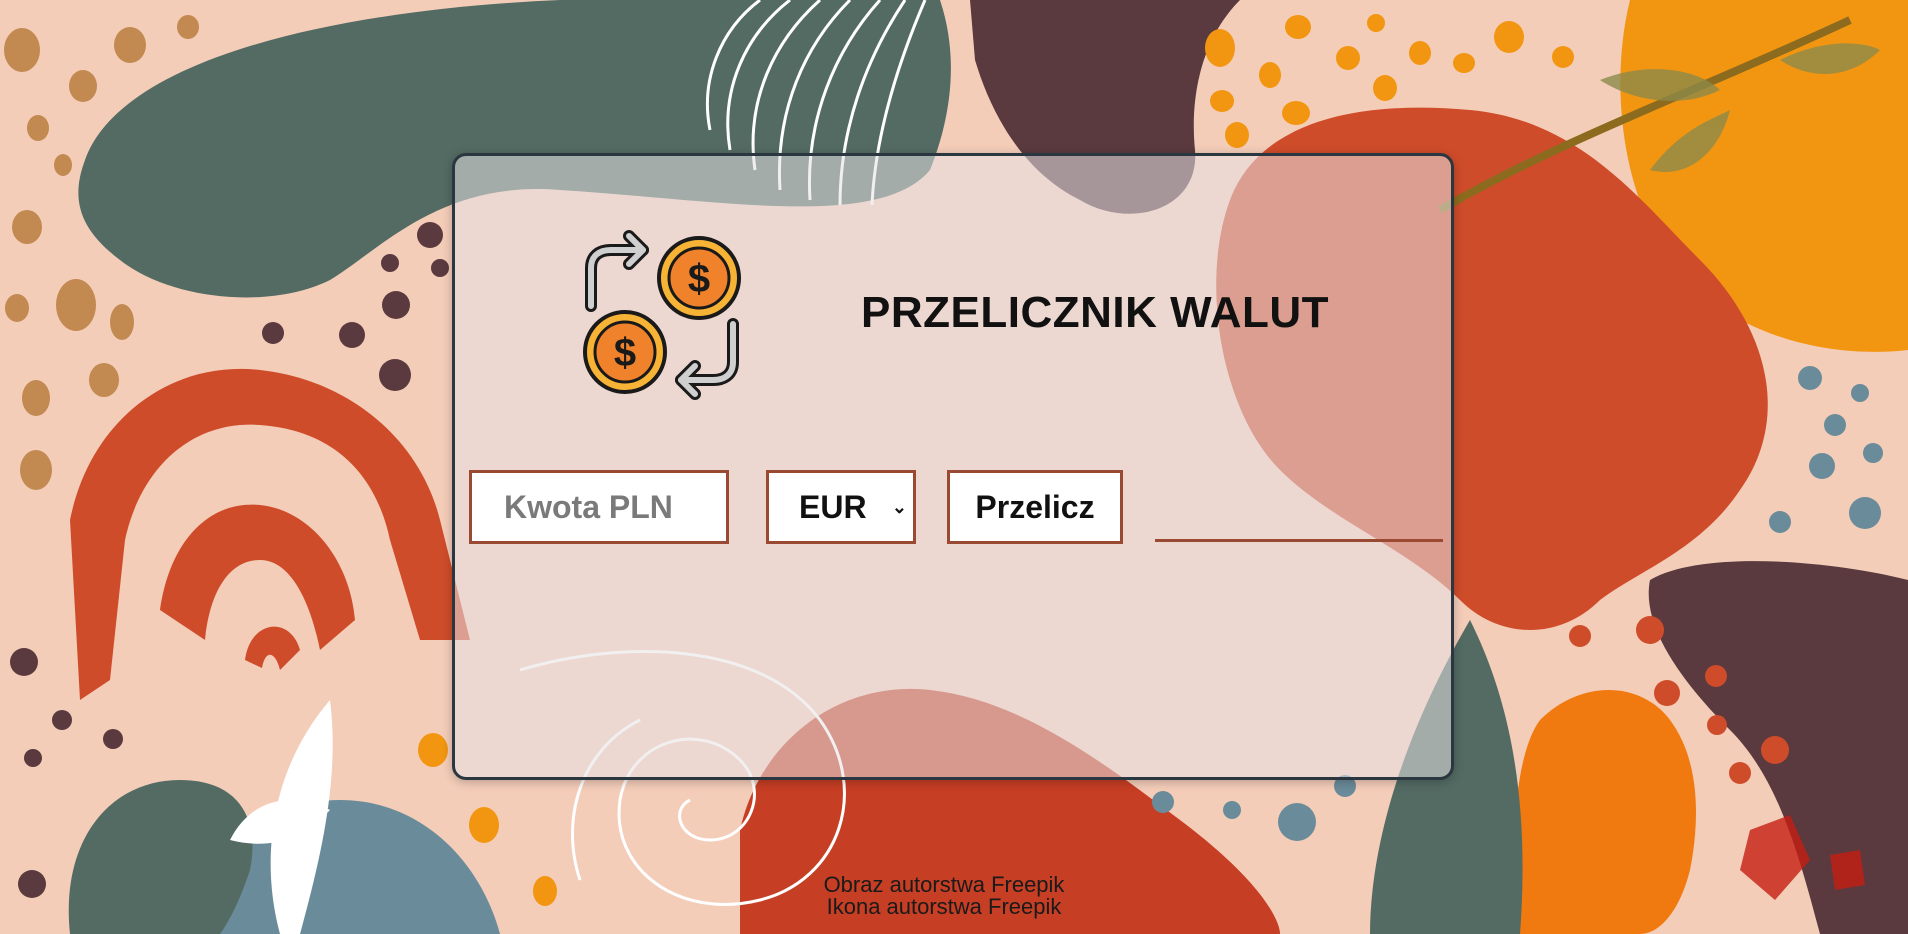  Describe the element at coordinates (599, 507) in the screenshot. I see `amount-input` at that location.